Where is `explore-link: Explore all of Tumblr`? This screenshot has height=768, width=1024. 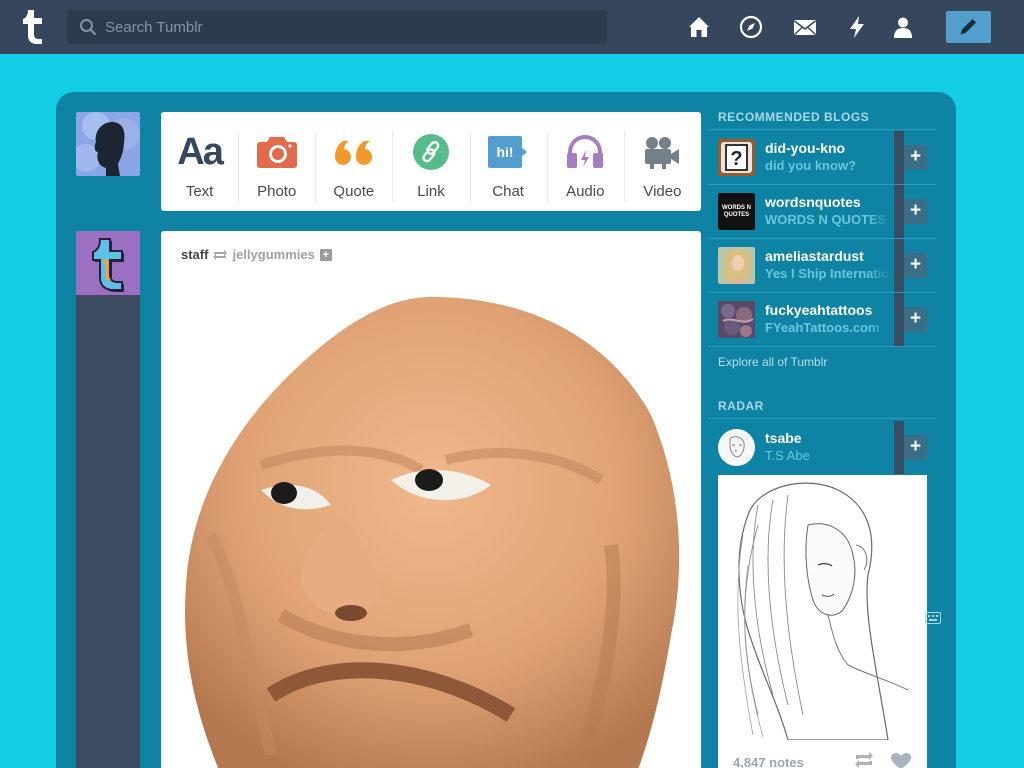 explore-link: Explore all of Tumblr is located at coordinates (772, 362).